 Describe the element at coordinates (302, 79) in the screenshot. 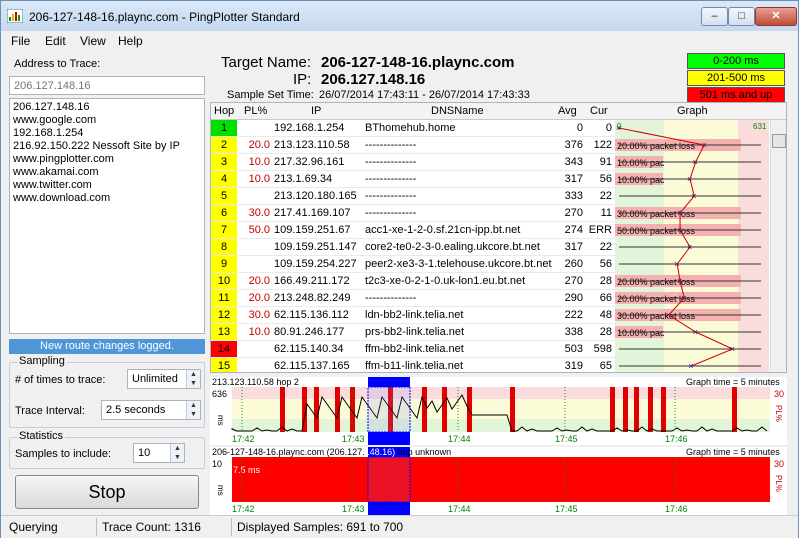

I see `ip-label: IP:` at that location.